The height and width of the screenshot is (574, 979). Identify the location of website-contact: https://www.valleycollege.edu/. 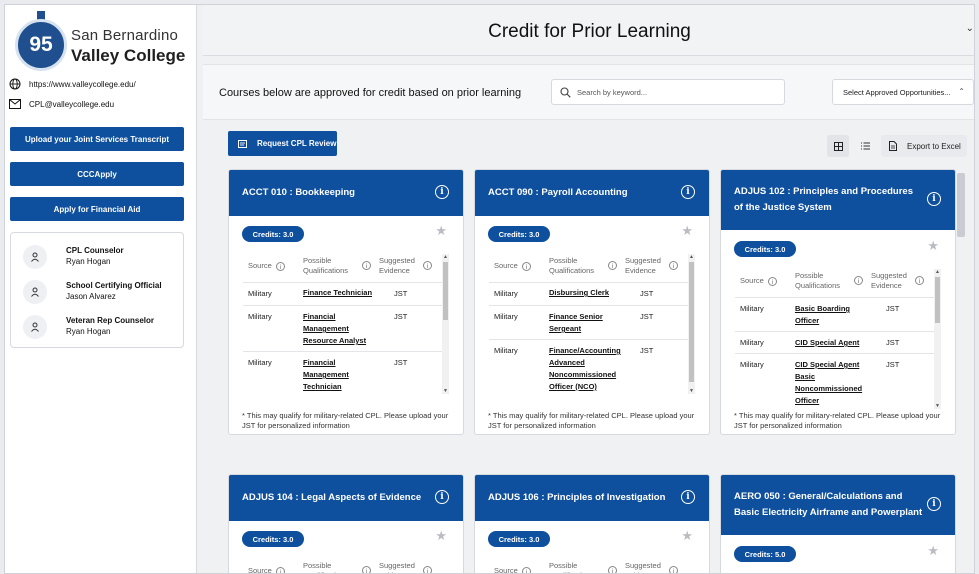
(72, 84).